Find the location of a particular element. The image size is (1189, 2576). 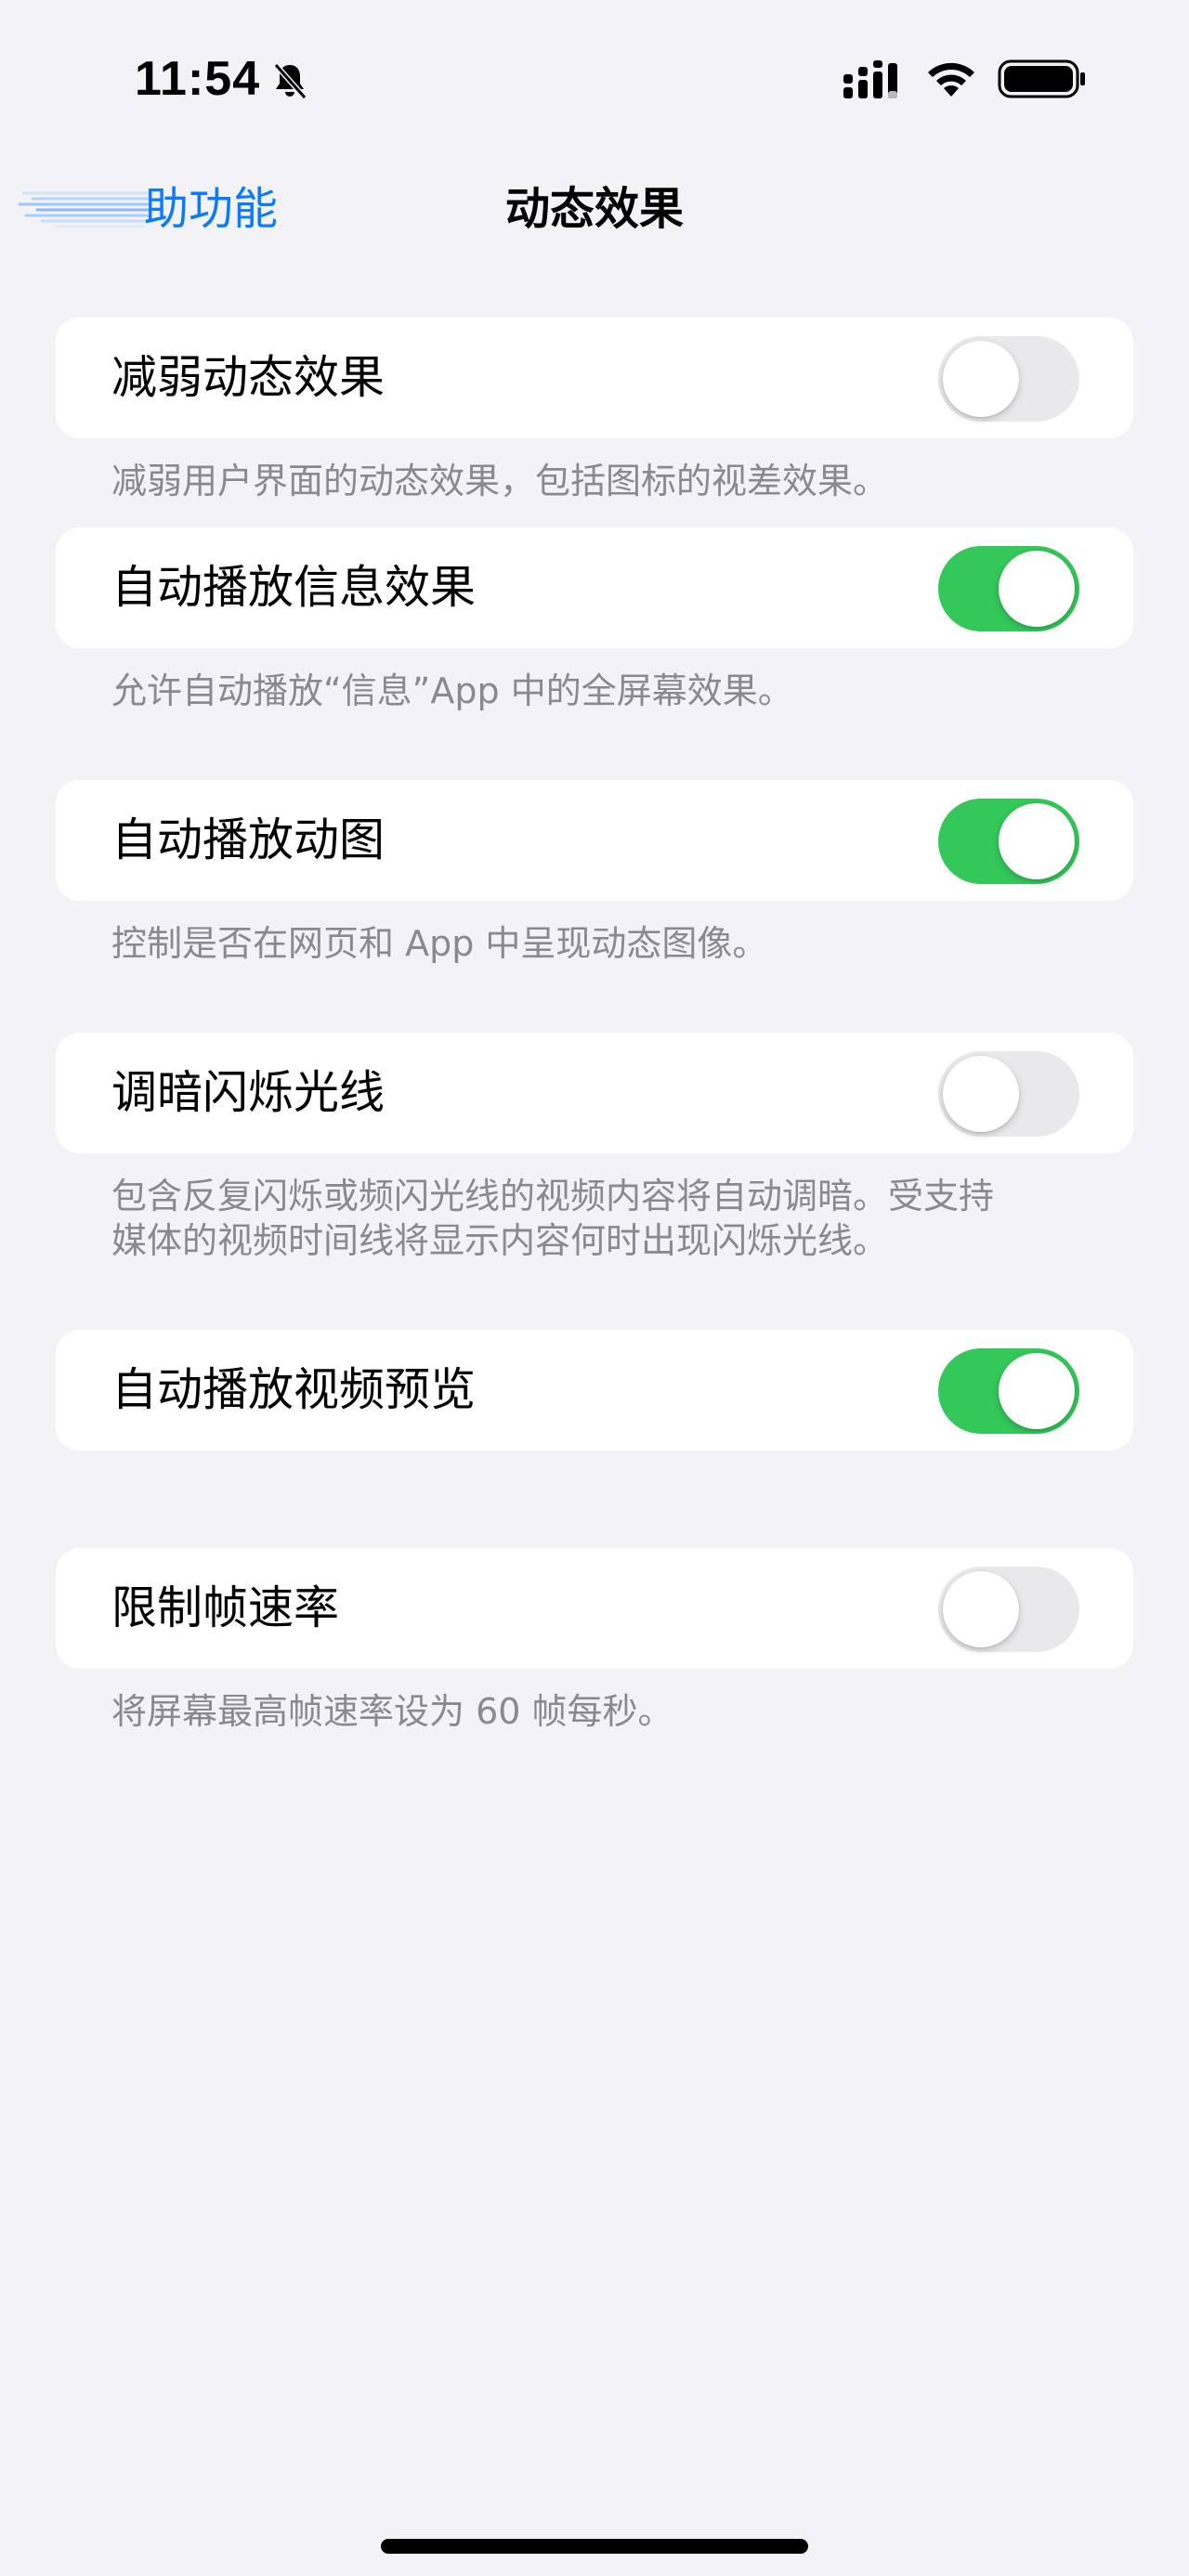

bell-slash-icon is located at coordinates (290, 81).